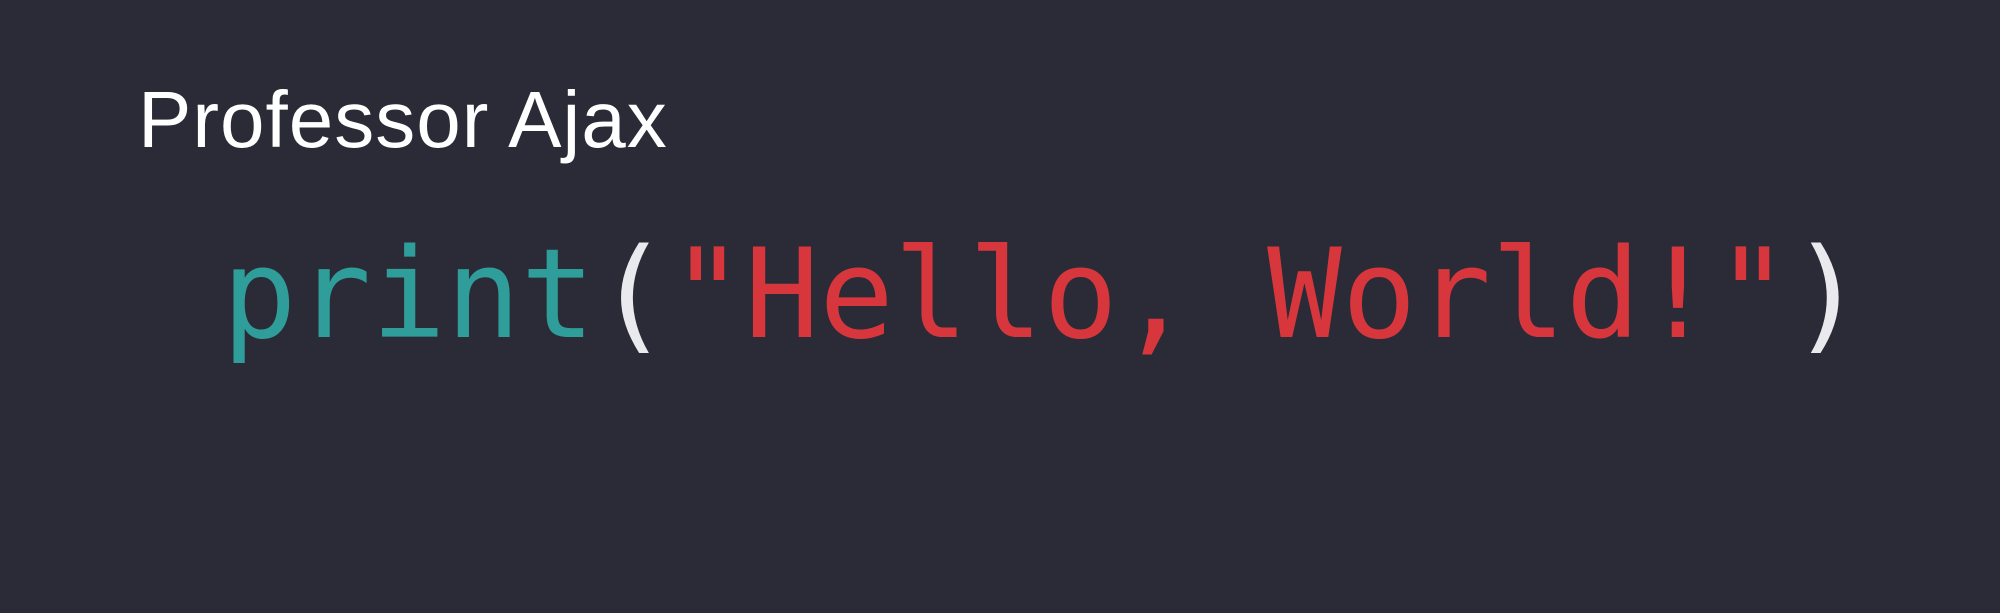  What do you see at coordinates (403, 119) in the screenshot?
I see `author-name: Professor Ajax` at bounding box center [403, 119].